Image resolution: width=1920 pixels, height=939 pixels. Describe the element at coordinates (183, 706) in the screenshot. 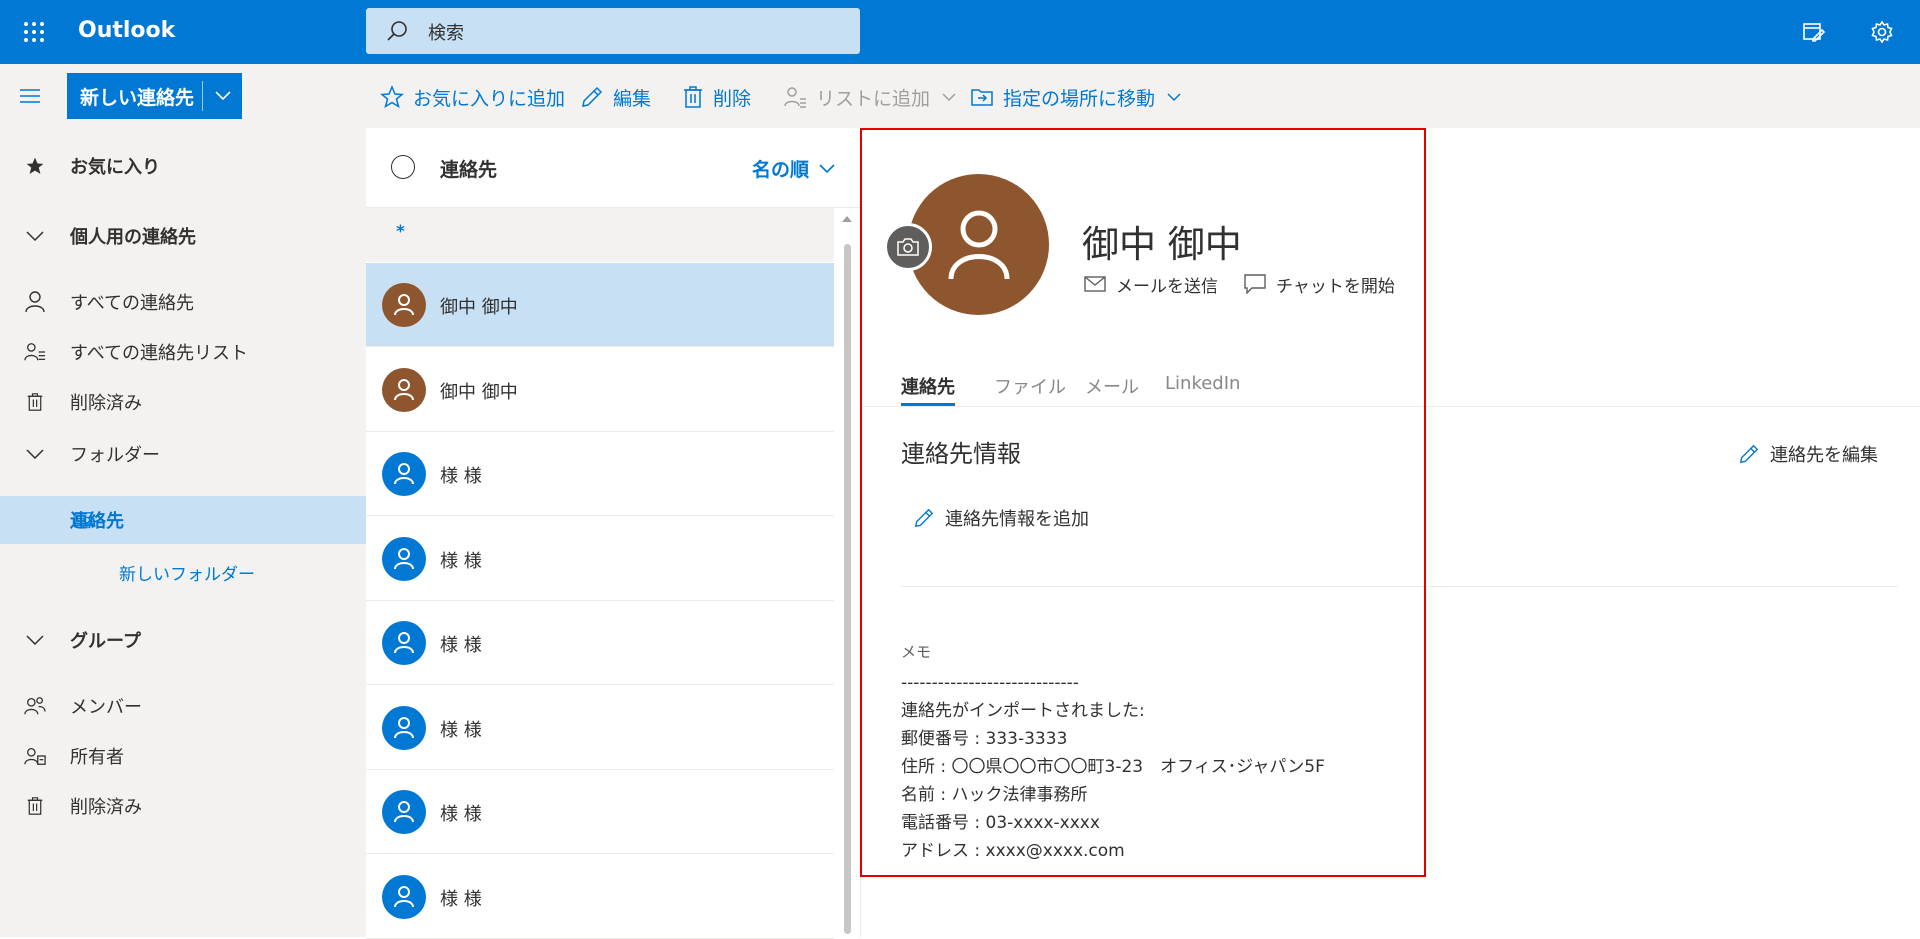

I see `nav-members: メンバー` at that location.